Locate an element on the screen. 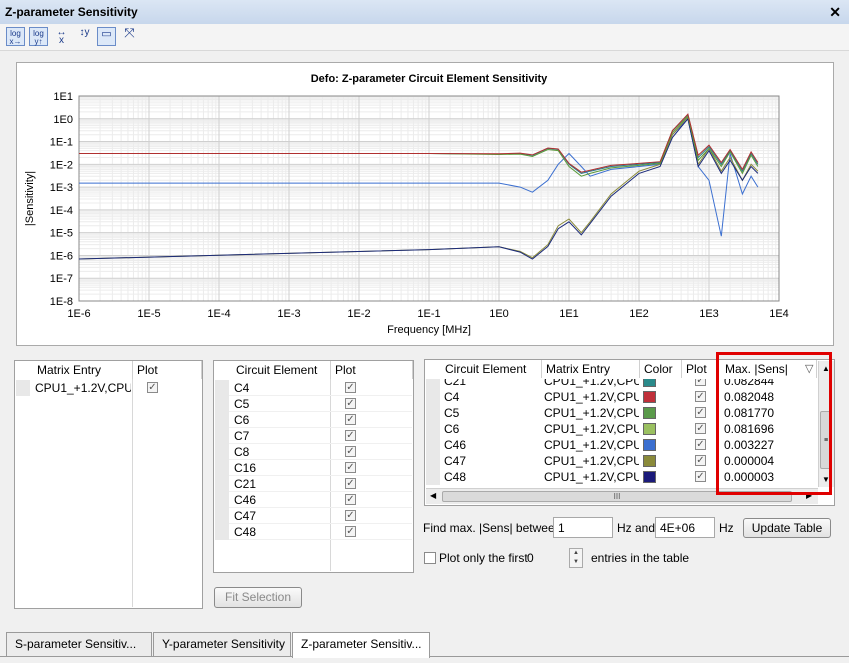 The image size is (849, 663). count-spinner: ▲ ▼ is located at coordinates (576, 558).